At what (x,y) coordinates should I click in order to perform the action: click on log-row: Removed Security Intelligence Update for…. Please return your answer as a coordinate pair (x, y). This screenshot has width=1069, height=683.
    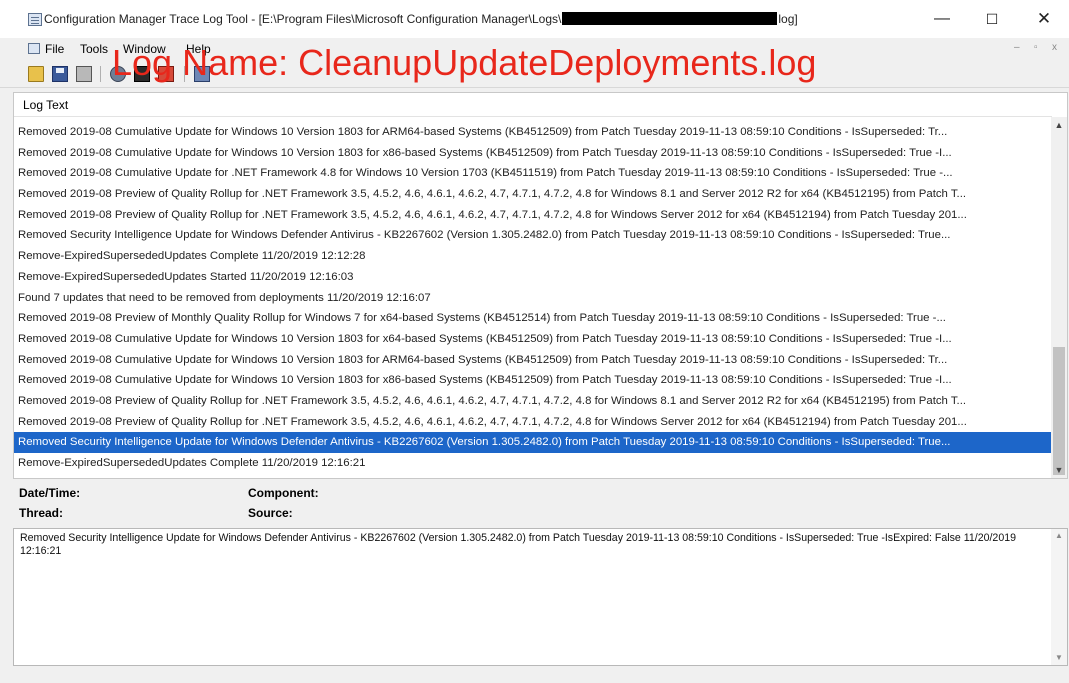
    Looking at the image, I should click on (532, 235).